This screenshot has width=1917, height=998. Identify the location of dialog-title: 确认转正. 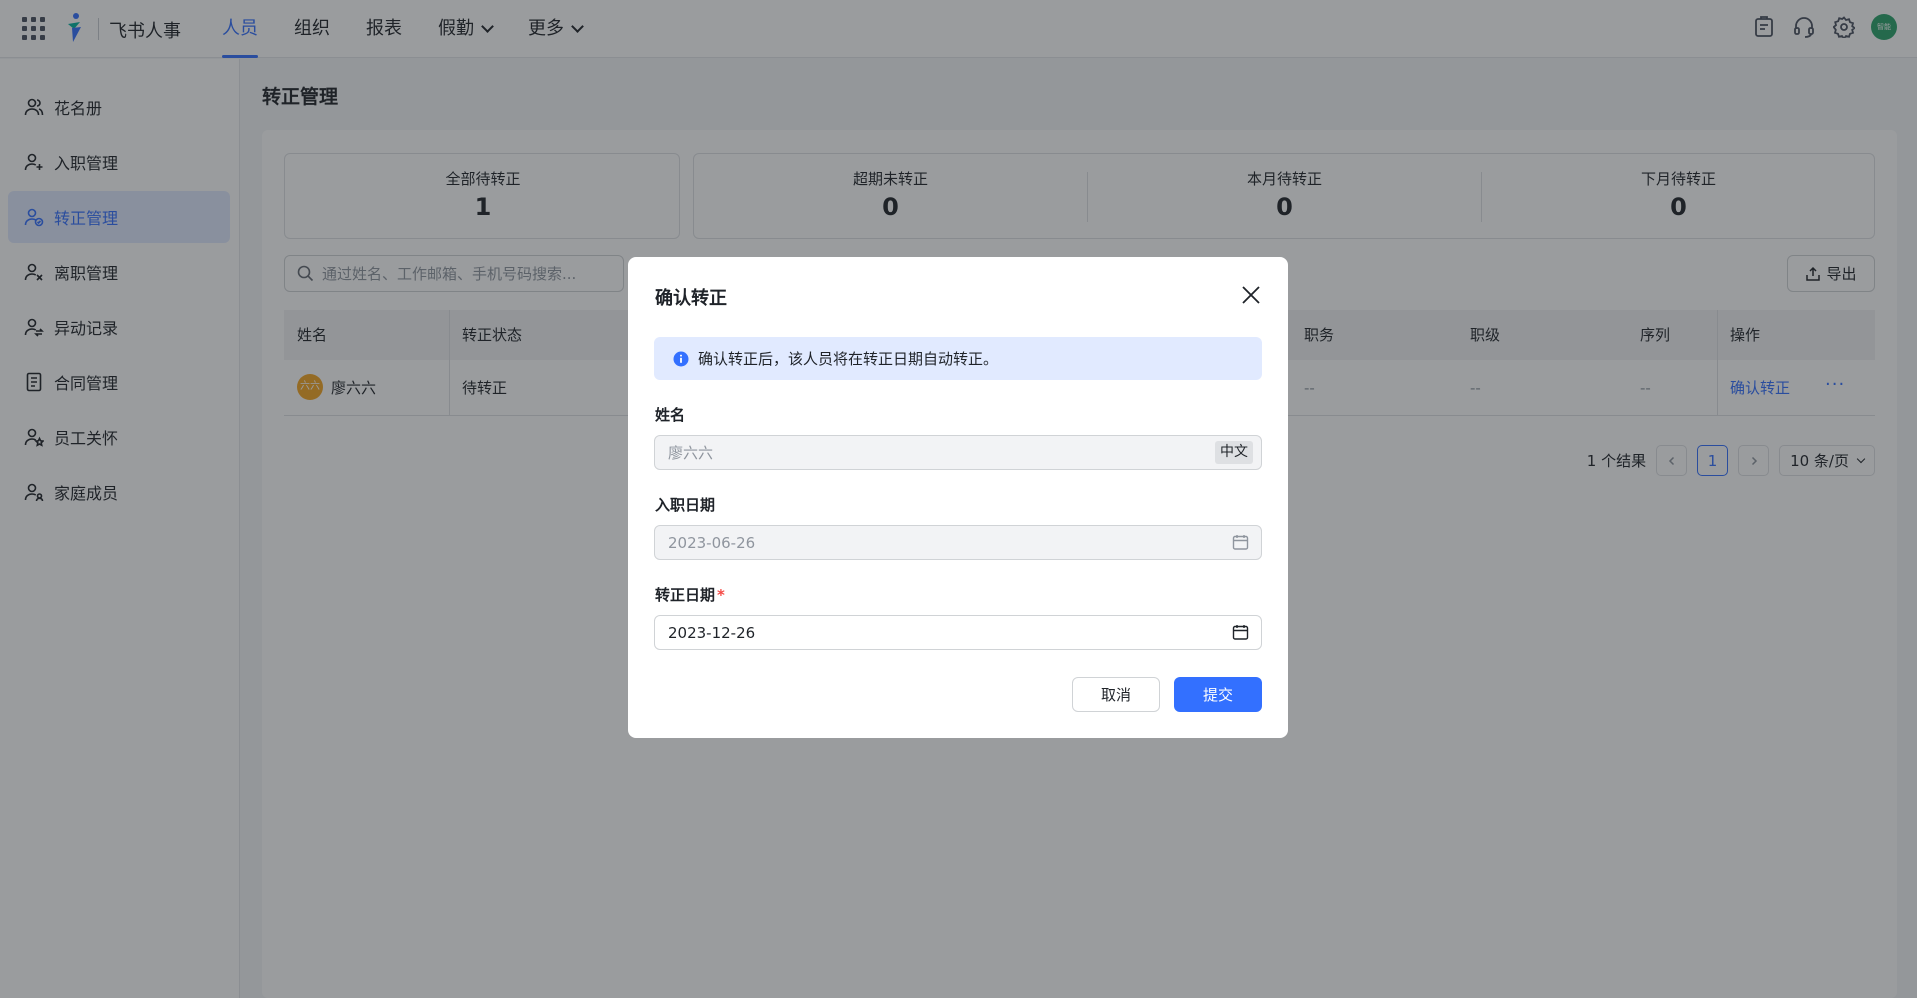
(691, 298).